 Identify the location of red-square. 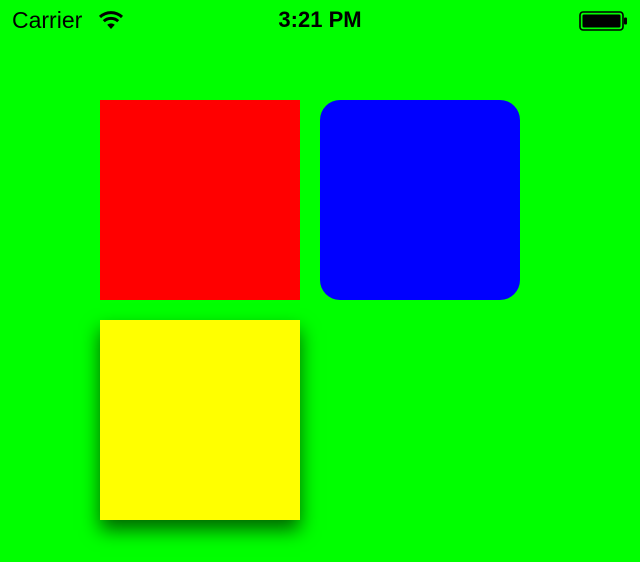
(200, 200).